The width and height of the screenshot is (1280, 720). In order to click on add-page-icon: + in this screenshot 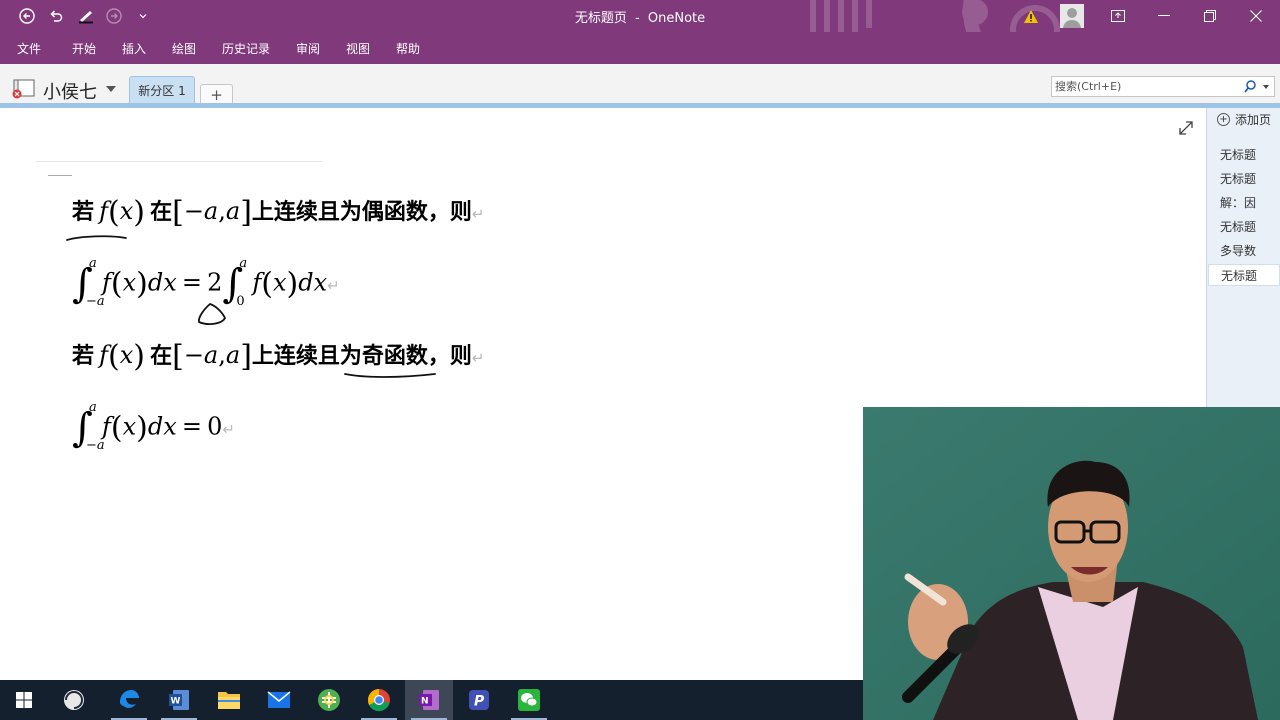, I will do `click(1223, 119)`.